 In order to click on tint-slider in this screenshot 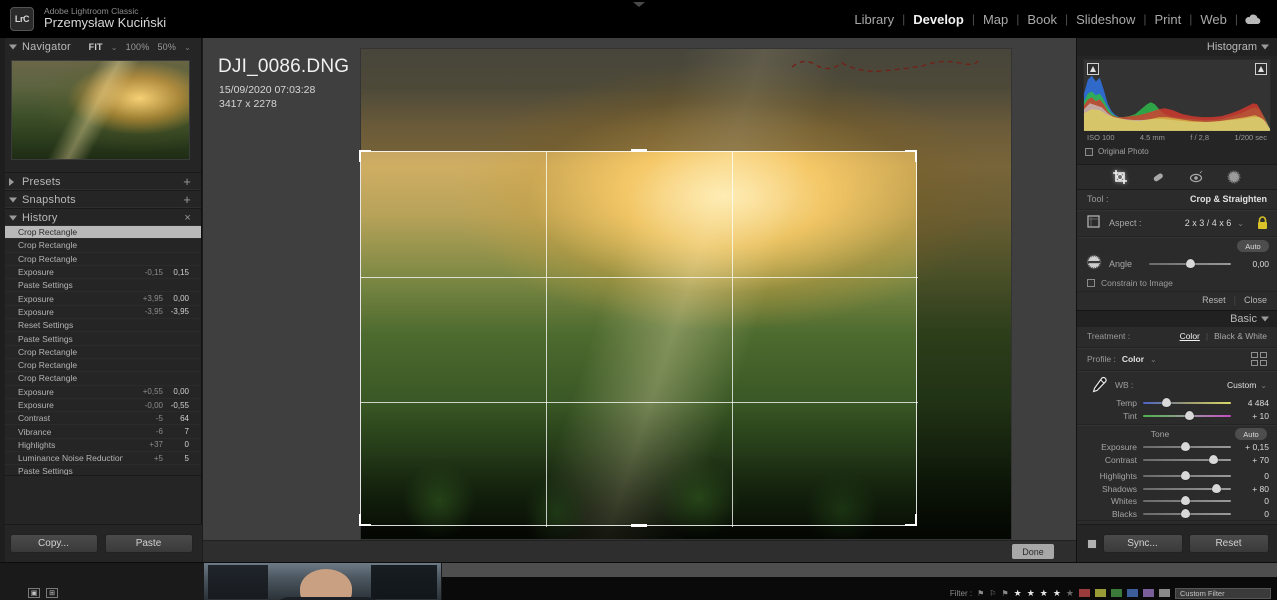, I will do `click(1187, 415)`.